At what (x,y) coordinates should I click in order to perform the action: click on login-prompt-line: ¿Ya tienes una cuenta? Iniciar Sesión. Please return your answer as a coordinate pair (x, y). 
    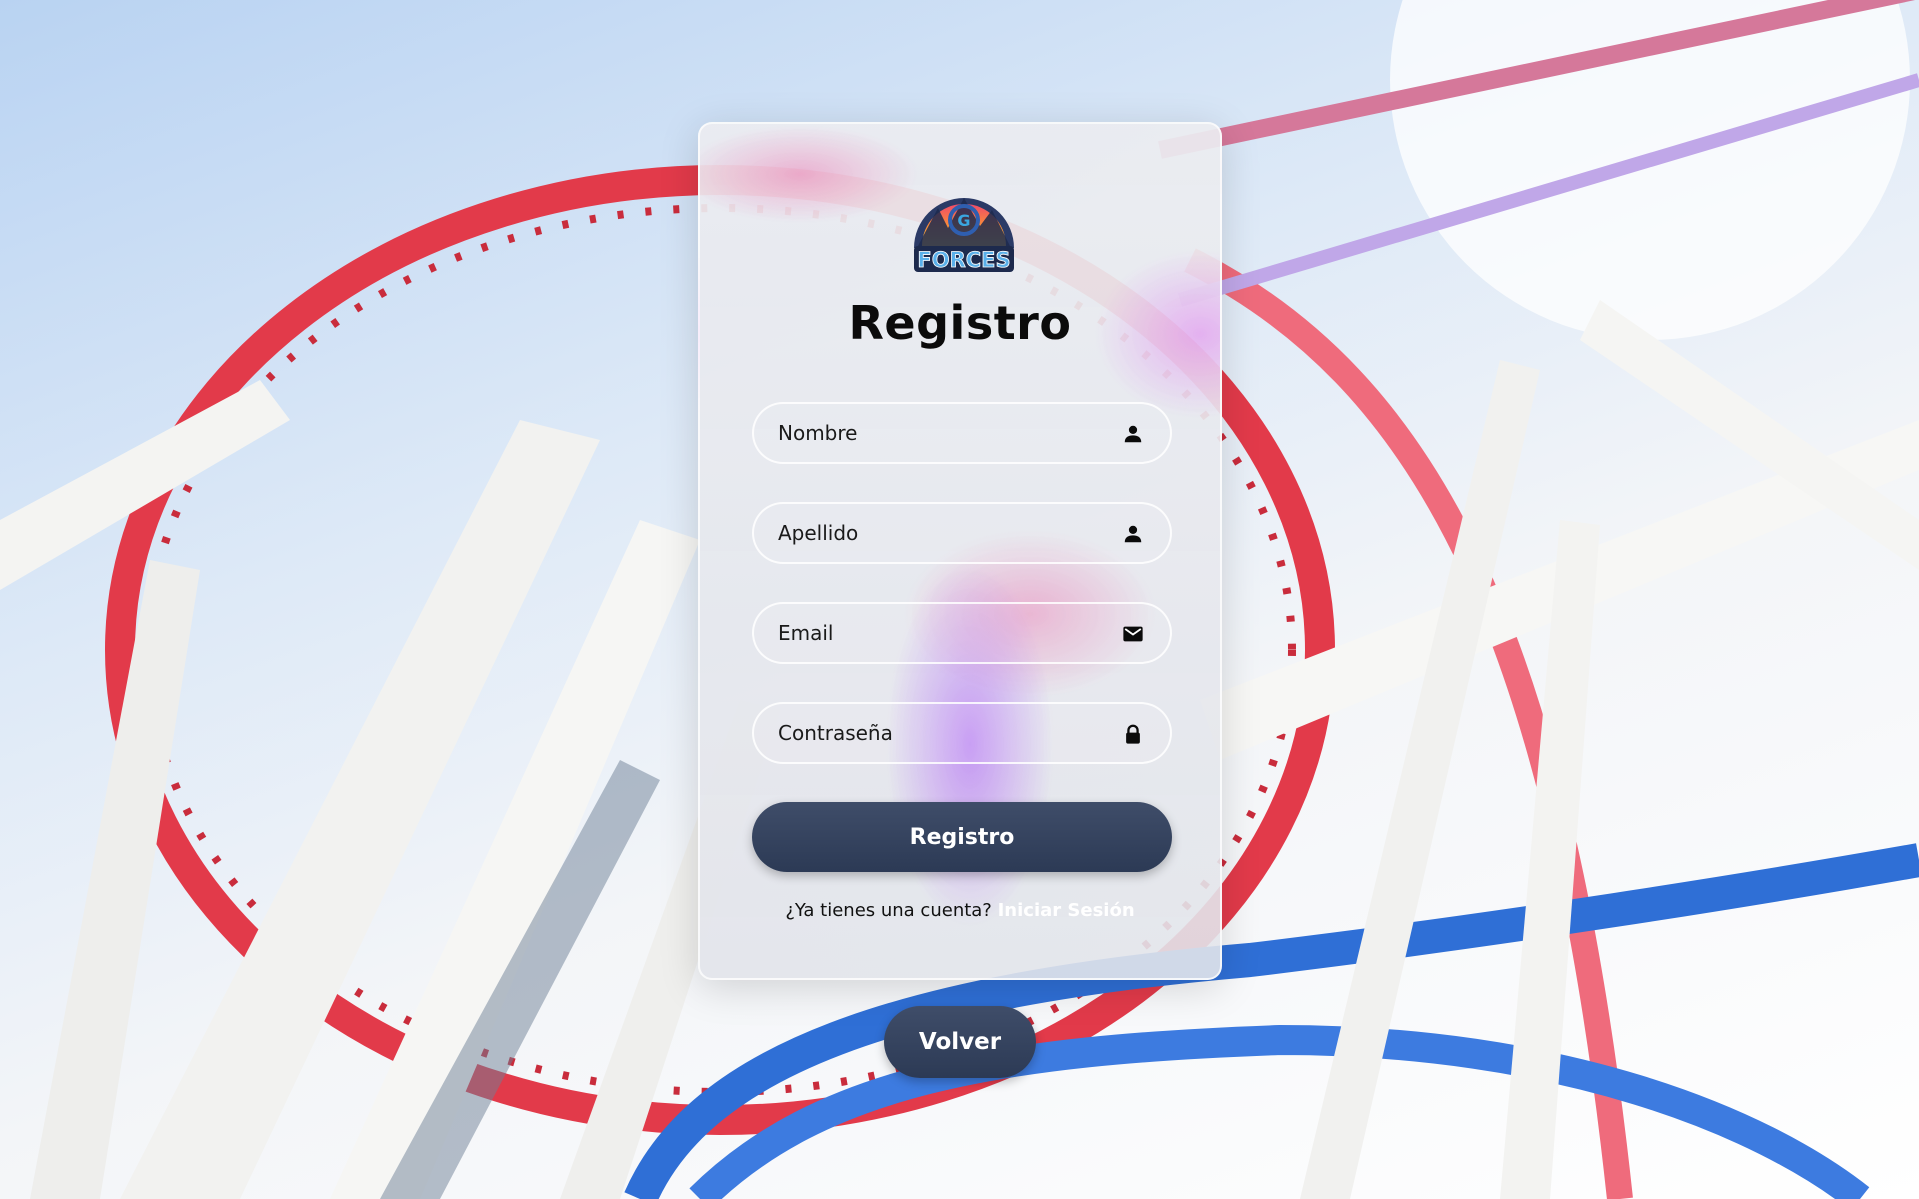
    Looking at the image, I should click on (960, 910).